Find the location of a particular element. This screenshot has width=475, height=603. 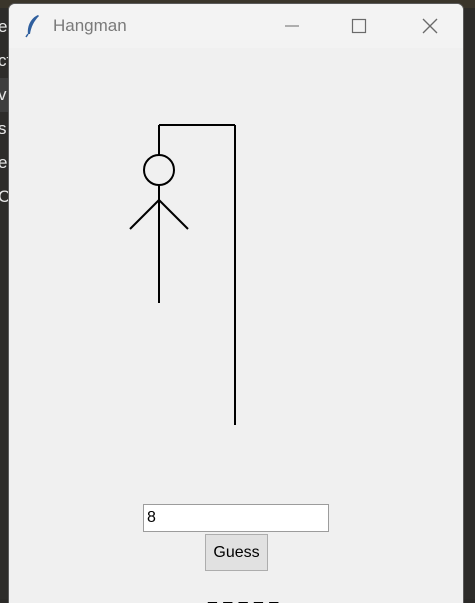

window-title: Hangman is located at coordinates (90, 25).